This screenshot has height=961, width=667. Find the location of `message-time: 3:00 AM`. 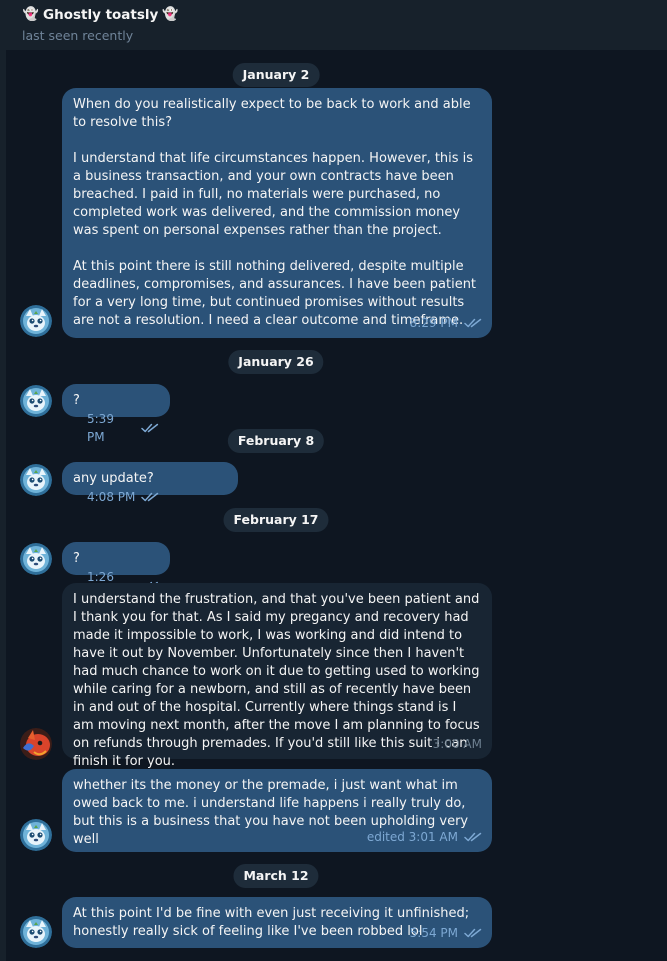

message-time: 3:00 AM is located at coordinates (457, 744).